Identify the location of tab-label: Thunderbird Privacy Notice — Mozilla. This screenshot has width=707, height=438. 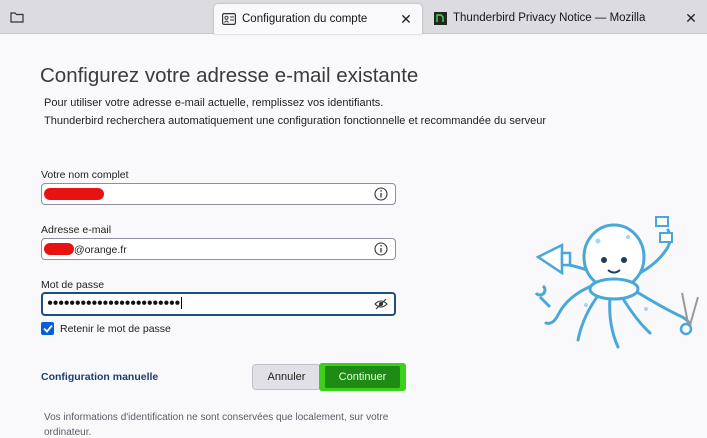
(549, 18).